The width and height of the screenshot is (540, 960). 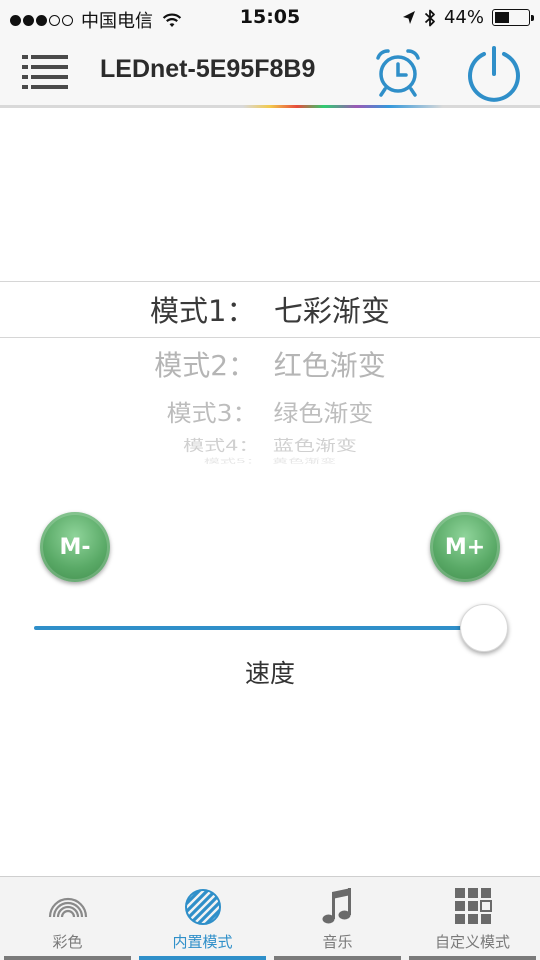 I want to click on tab-builtin-modes: 内置模式, so click(x=202, y=918).